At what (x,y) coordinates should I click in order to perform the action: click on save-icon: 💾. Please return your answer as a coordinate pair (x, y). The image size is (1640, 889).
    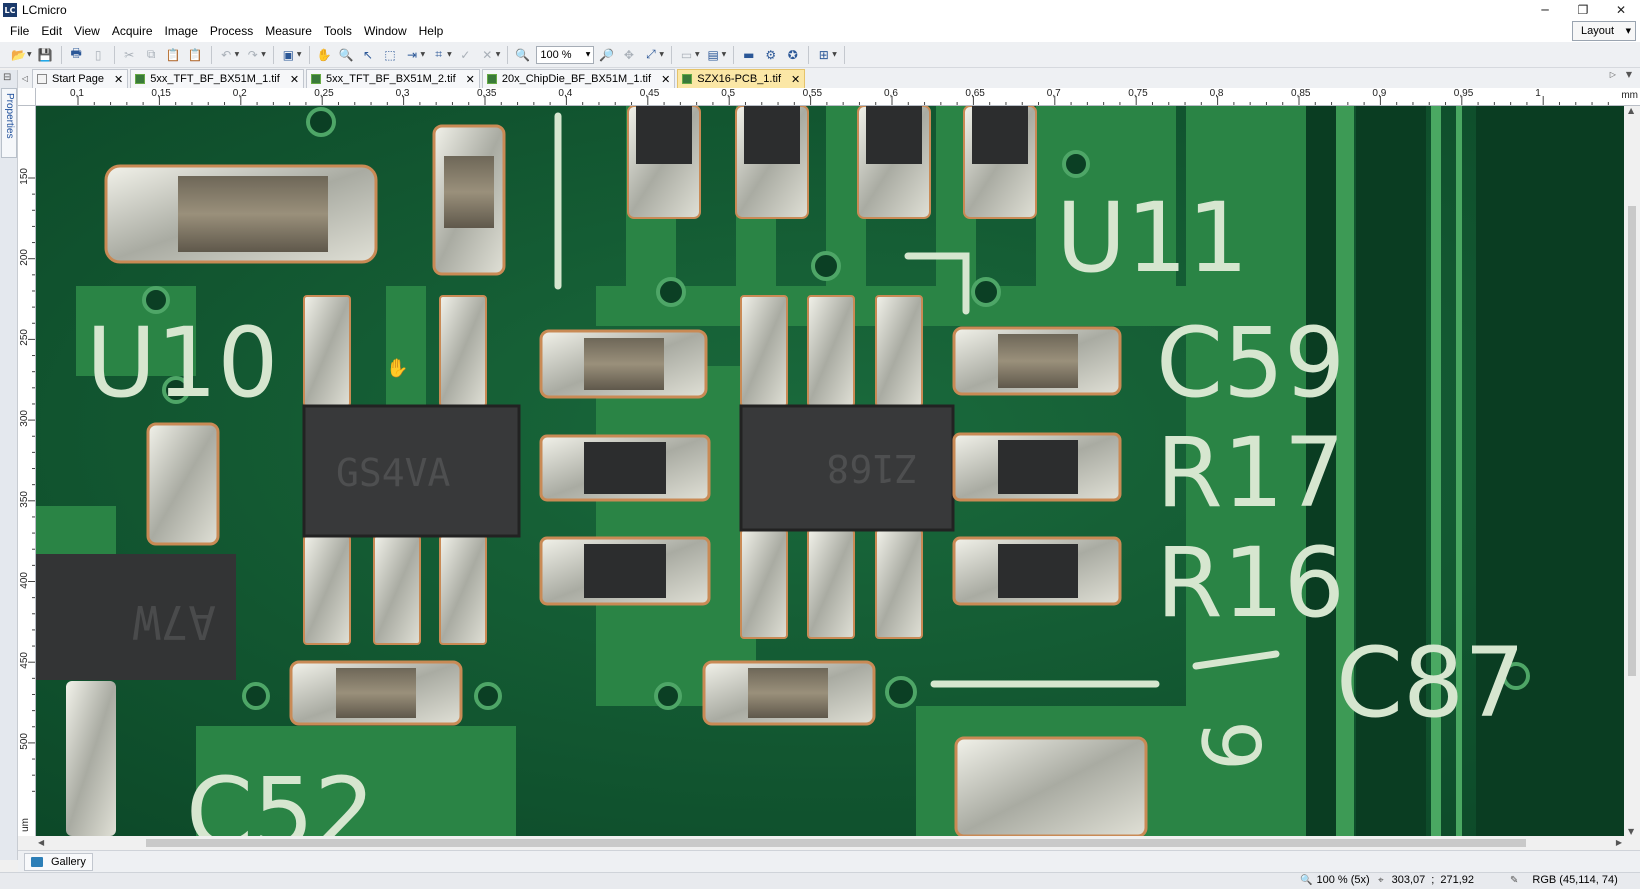
    Looking at the image, I should click on (45, 54).